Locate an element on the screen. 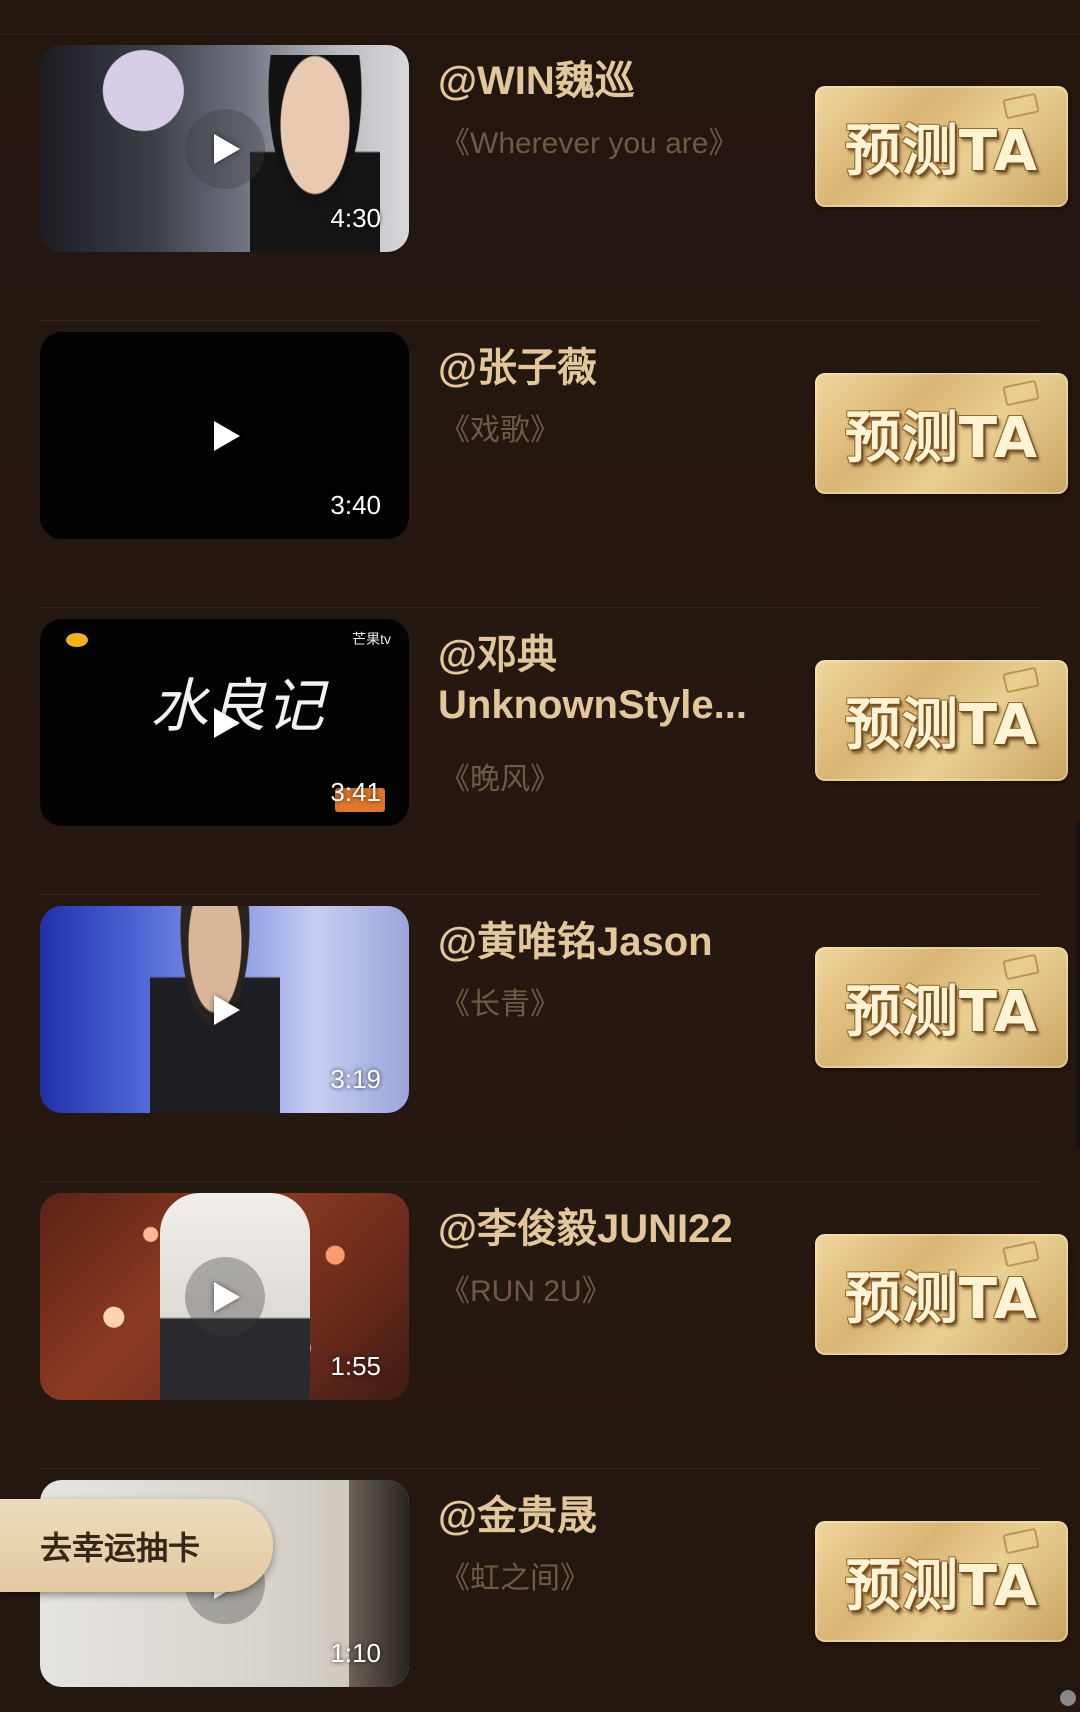 The height and width of the screenshot is (1712, 1080). video-thumbnail: 3:19 is located at coordinates (224, 1009).